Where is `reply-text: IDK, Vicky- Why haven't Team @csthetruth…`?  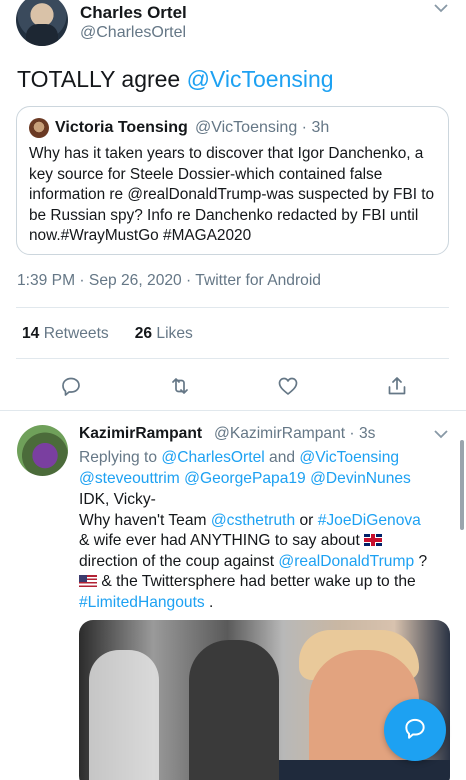
reply-text: IDK, Vicky- Why haven't Team @csthetruth… is located at coordinates (253, 551).